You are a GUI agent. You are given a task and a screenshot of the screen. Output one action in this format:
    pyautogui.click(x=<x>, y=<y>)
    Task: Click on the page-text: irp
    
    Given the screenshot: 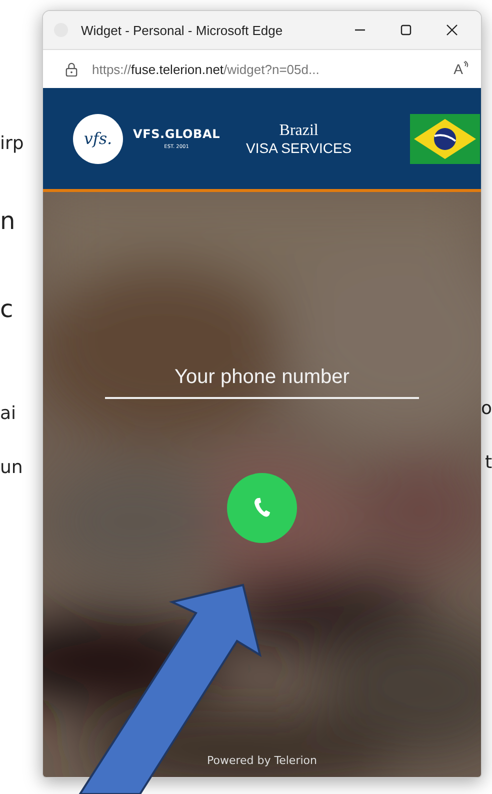 What is the action you would take?
    pyautogui.click(x=12, y=144)
    